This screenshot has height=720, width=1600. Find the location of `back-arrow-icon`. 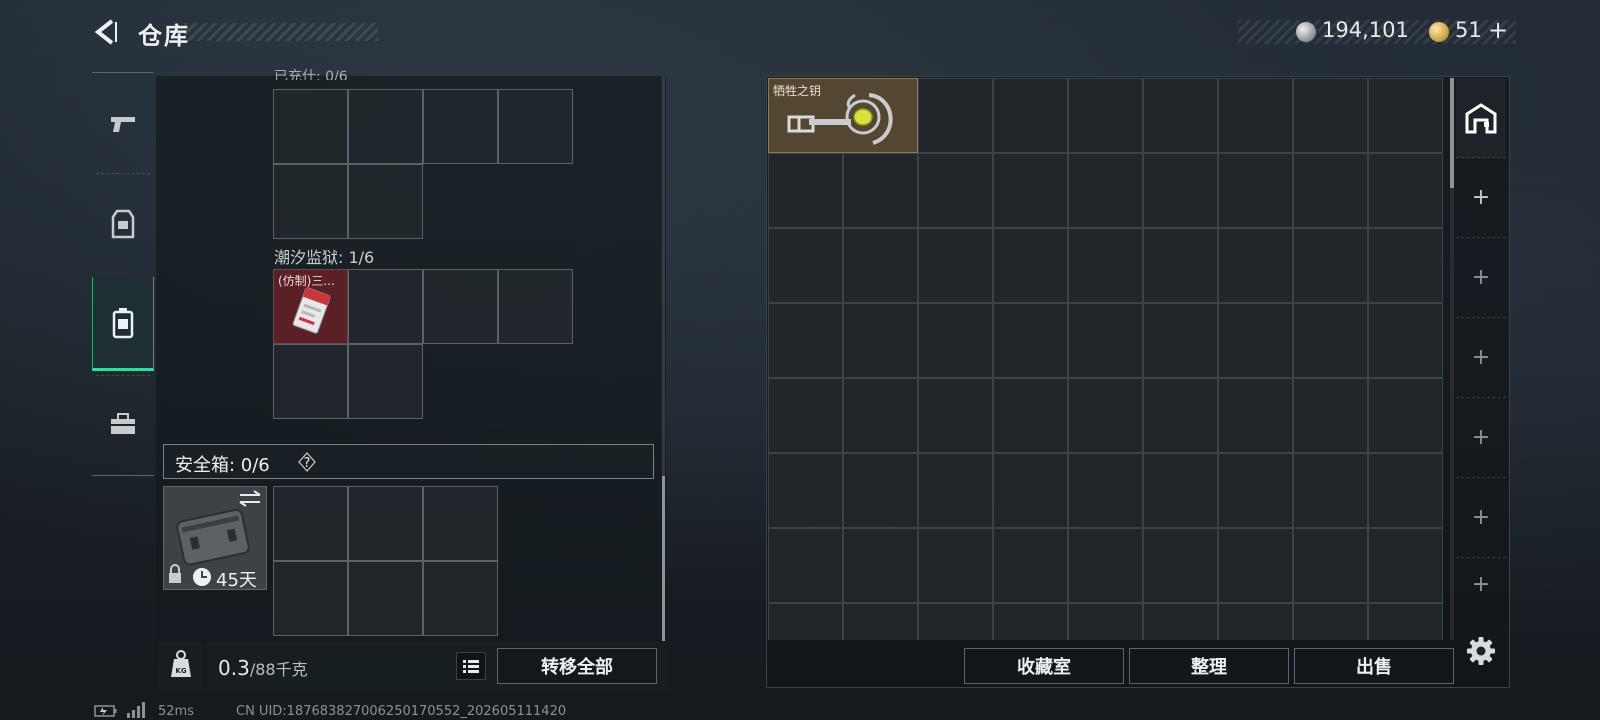

back-arrow-icon is located at coordinates (106, 32).